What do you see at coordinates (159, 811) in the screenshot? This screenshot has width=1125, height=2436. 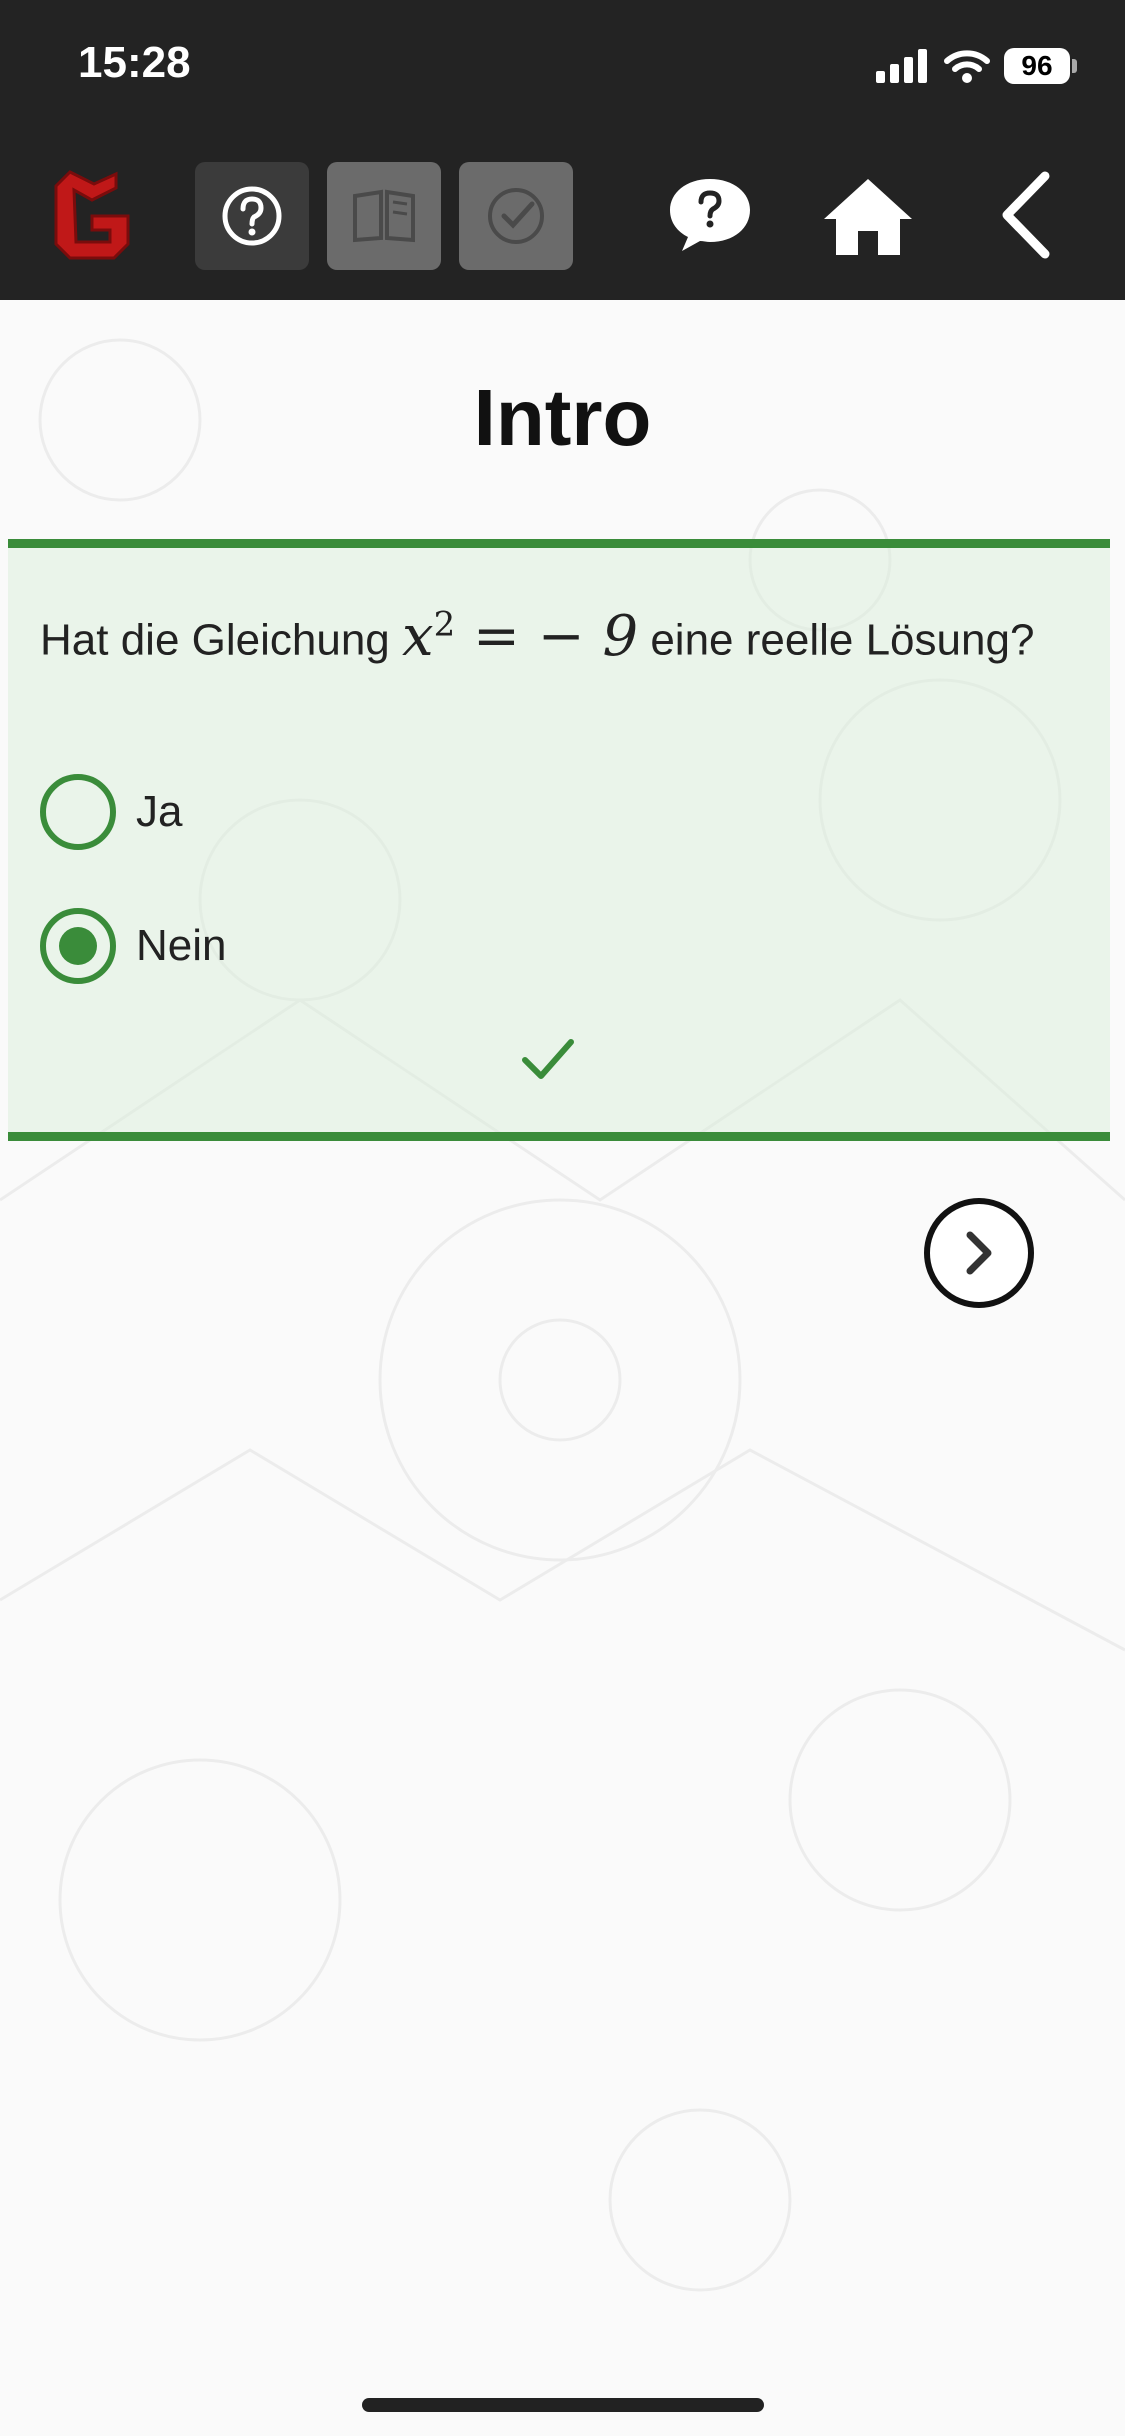 I see `option-label: Ja` at bounding box center [159, 811].